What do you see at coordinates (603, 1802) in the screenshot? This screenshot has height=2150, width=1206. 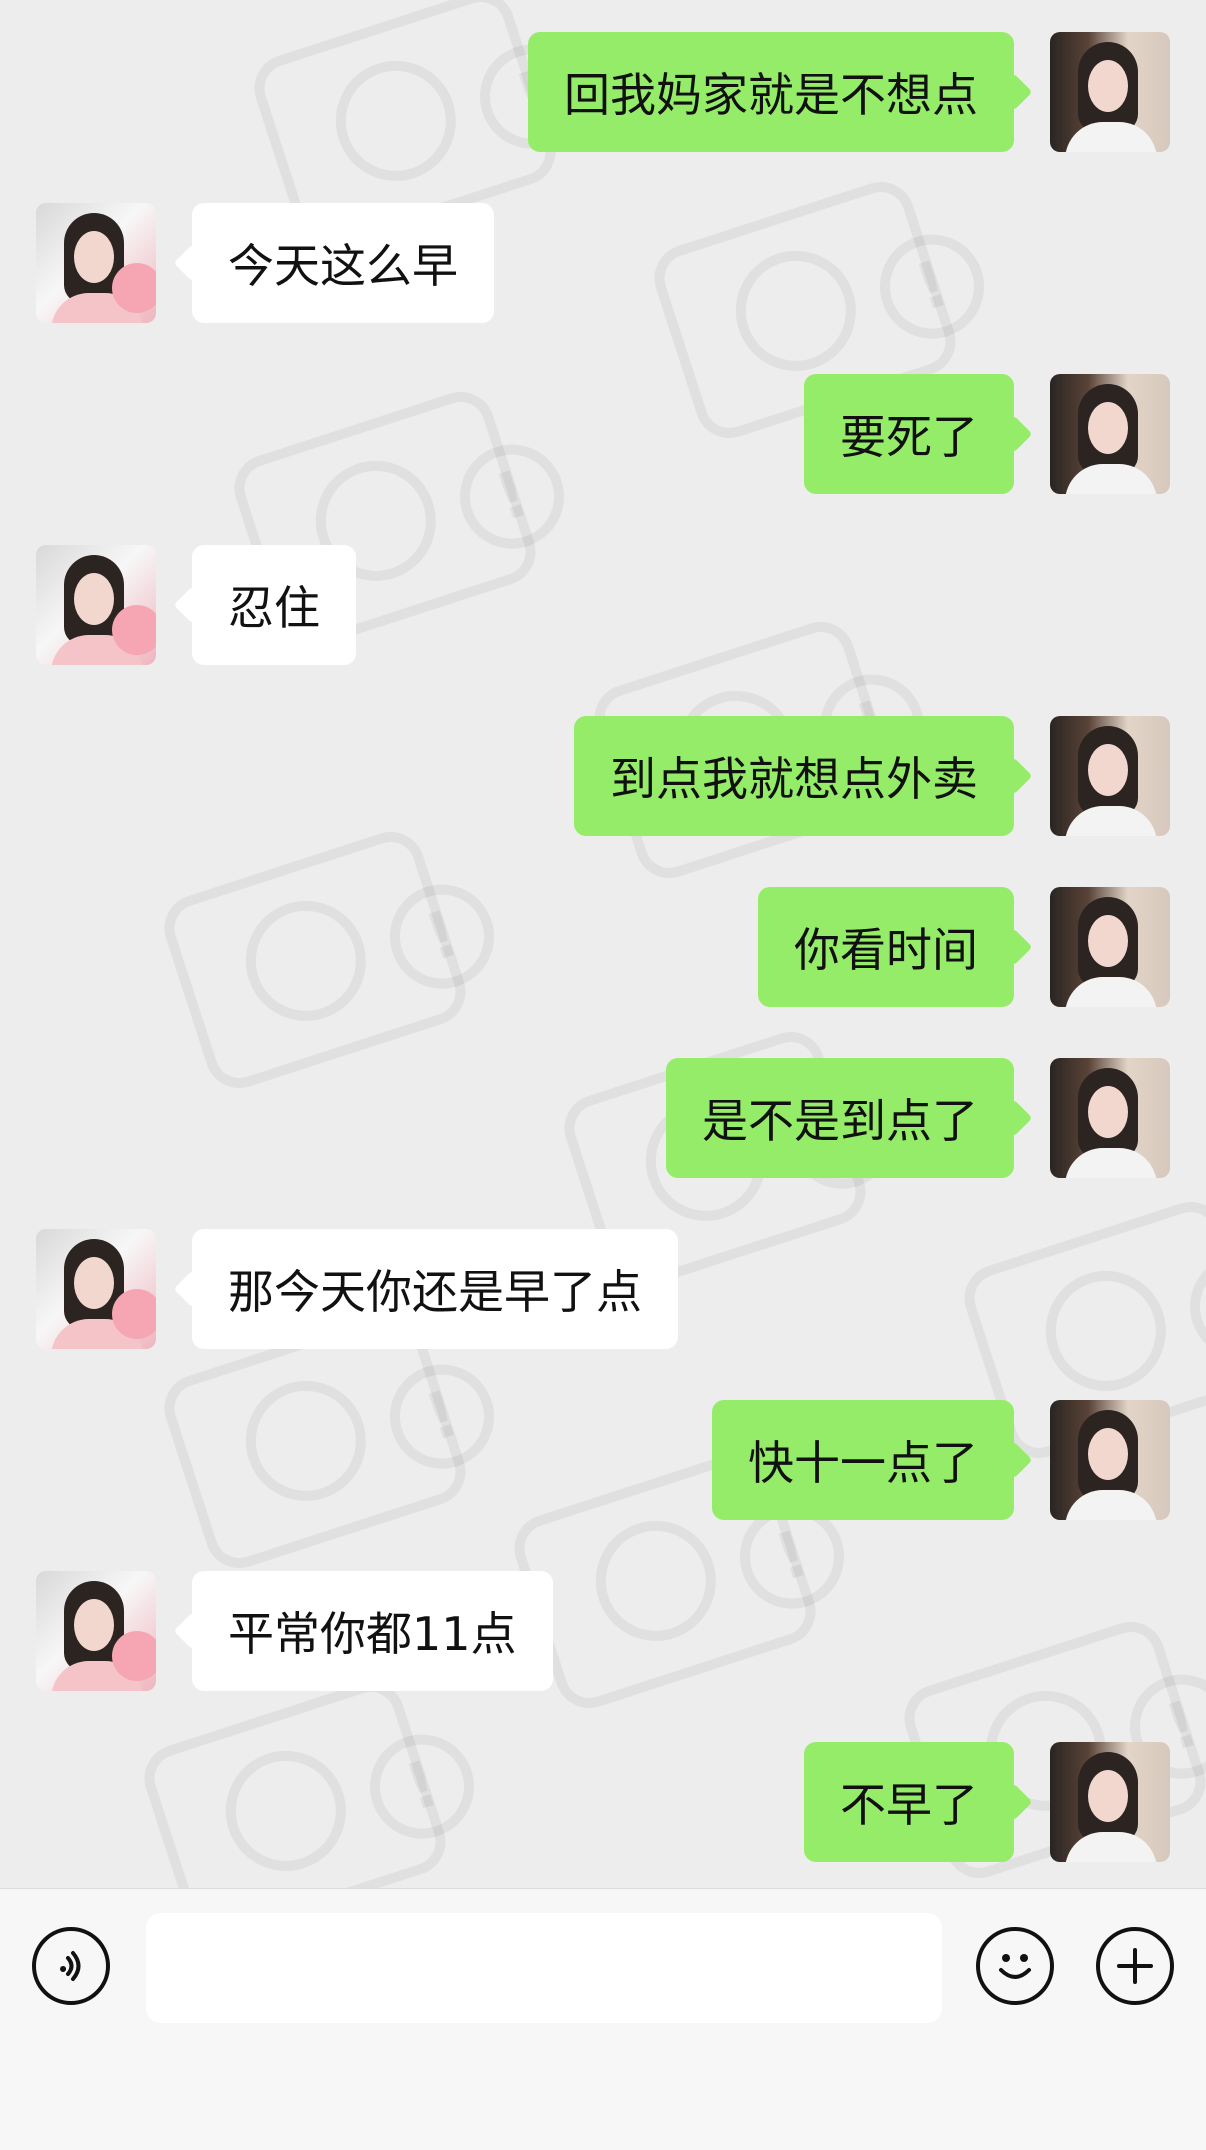 I see `message-row: 不早了` at bounding box center [603, 1802].